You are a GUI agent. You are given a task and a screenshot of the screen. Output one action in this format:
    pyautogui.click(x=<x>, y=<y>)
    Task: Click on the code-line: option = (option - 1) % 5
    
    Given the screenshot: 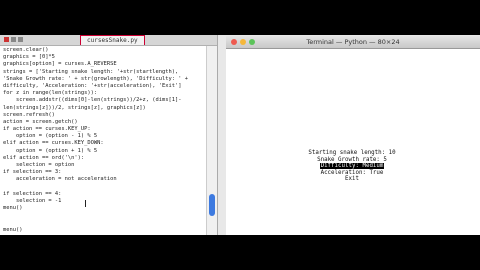 What is the action you would take?
    pyautogui.click(x=50, y=136)
    